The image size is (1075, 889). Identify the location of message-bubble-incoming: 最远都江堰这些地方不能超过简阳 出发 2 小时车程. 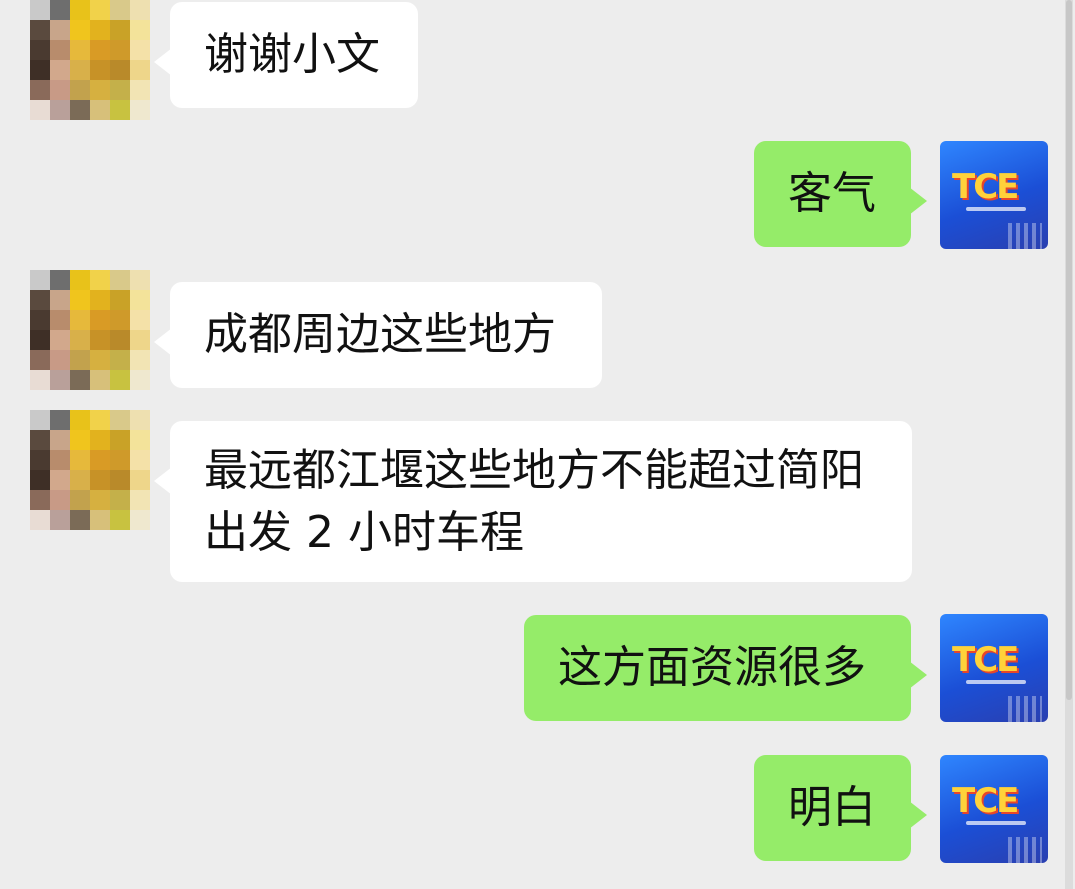
(533, 501).